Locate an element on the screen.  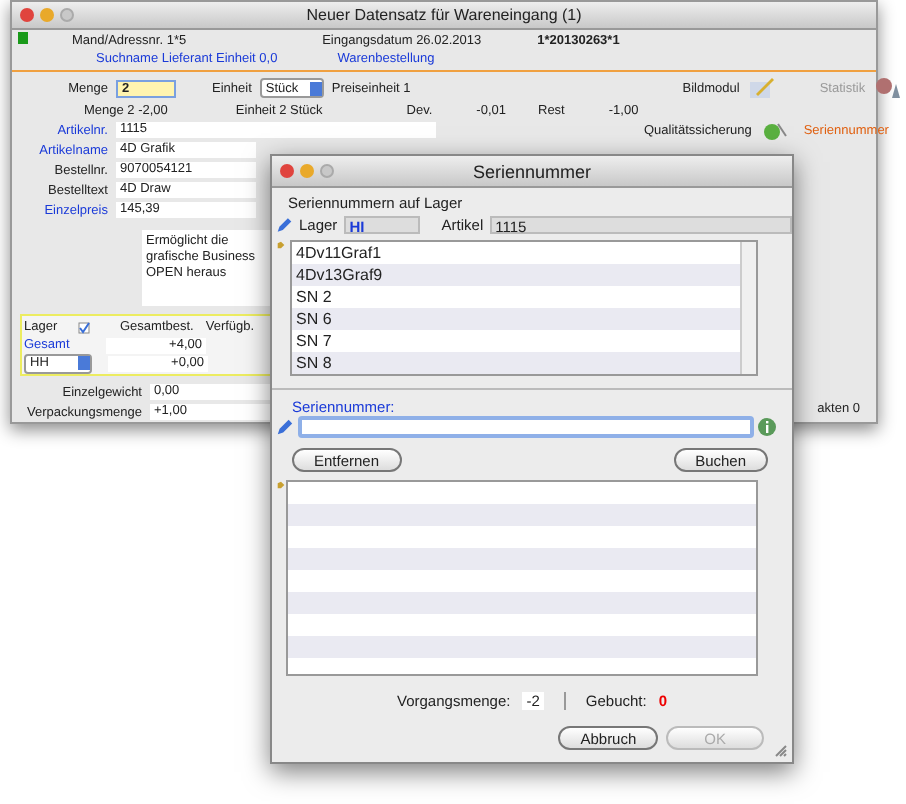
serial-list-item: SN 7 is located at coordinates (516, 341).